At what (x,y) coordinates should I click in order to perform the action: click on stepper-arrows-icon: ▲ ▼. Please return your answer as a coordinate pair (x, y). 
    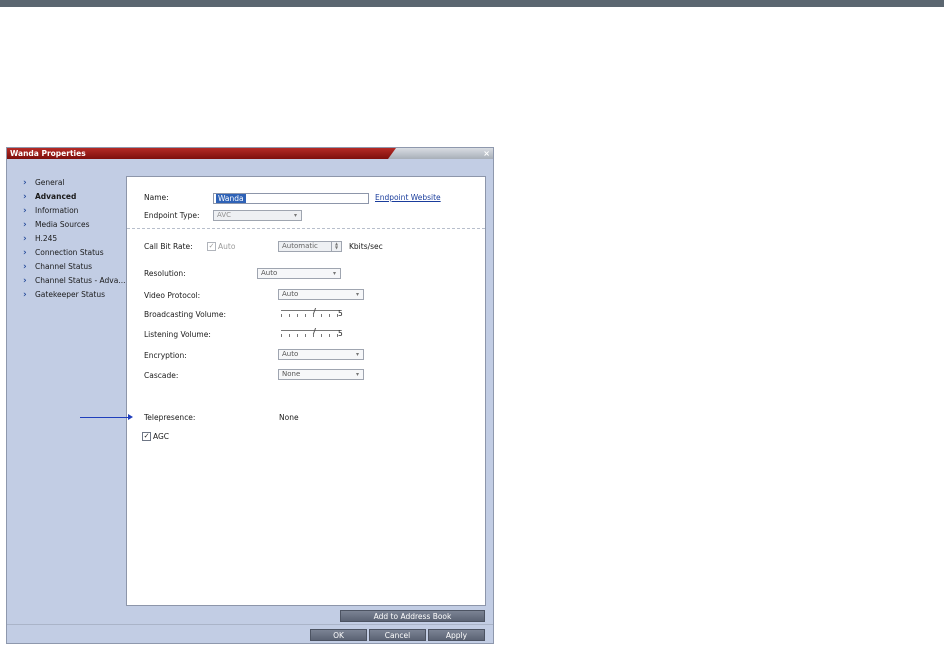
    Looking at the image, I should click on (336, 246).